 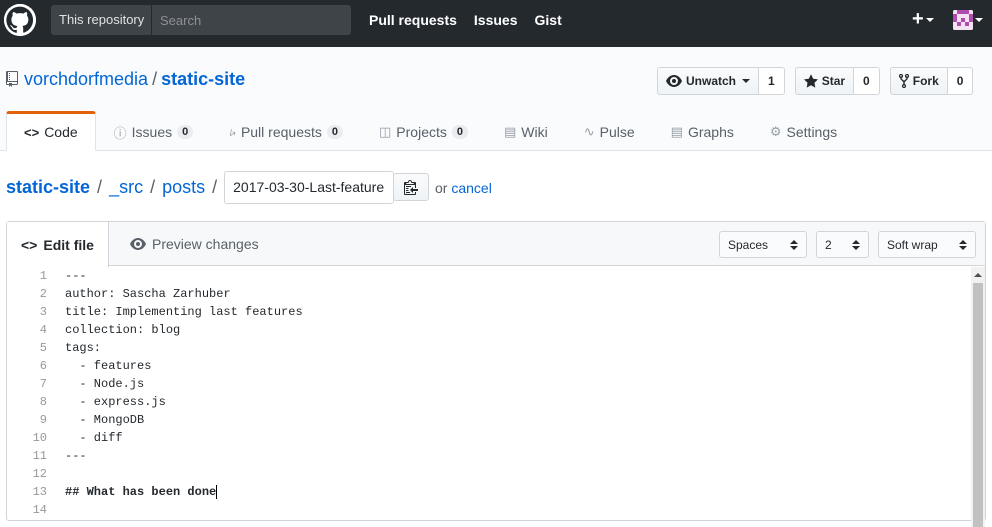 I want to click on line-content: ## What has been done, so click(x=141, y=492).